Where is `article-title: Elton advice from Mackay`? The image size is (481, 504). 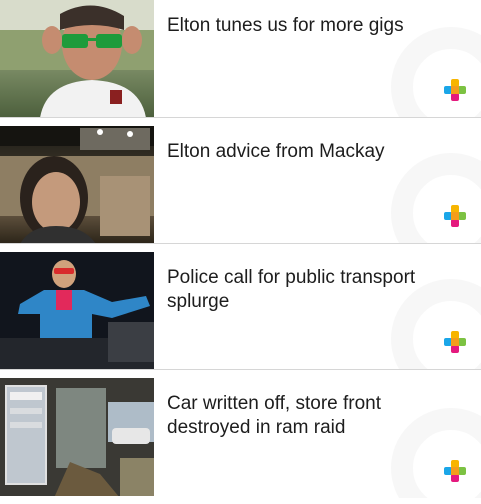
article-title: Elton advice from Mackay is located at coordinates (307, 152).